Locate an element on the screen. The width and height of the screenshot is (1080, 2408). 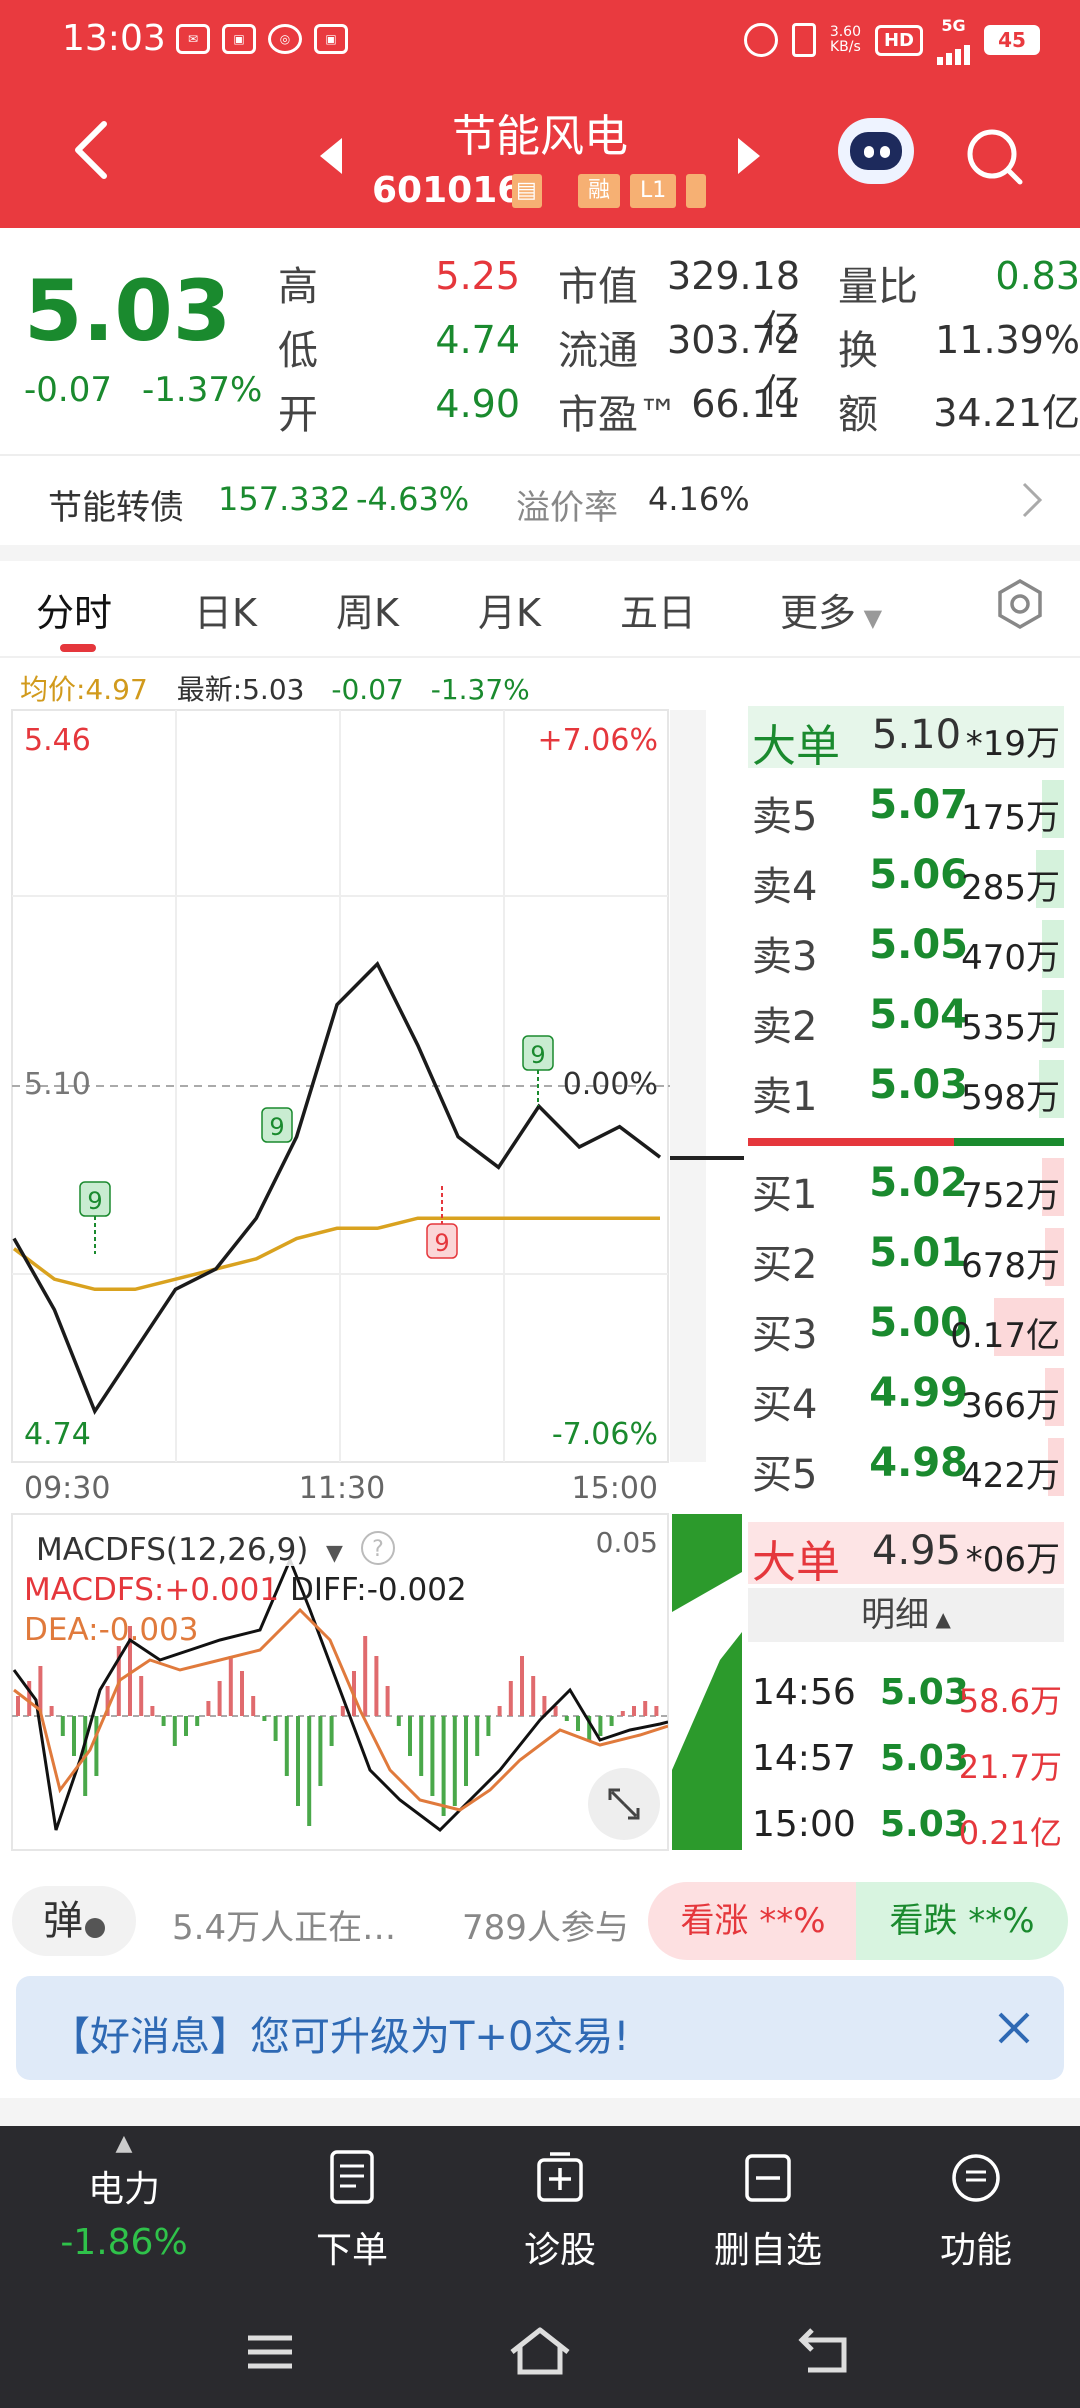
promo-text: 【好消息】您可升级为T+0交易! is located at coordinates (339, 2033).